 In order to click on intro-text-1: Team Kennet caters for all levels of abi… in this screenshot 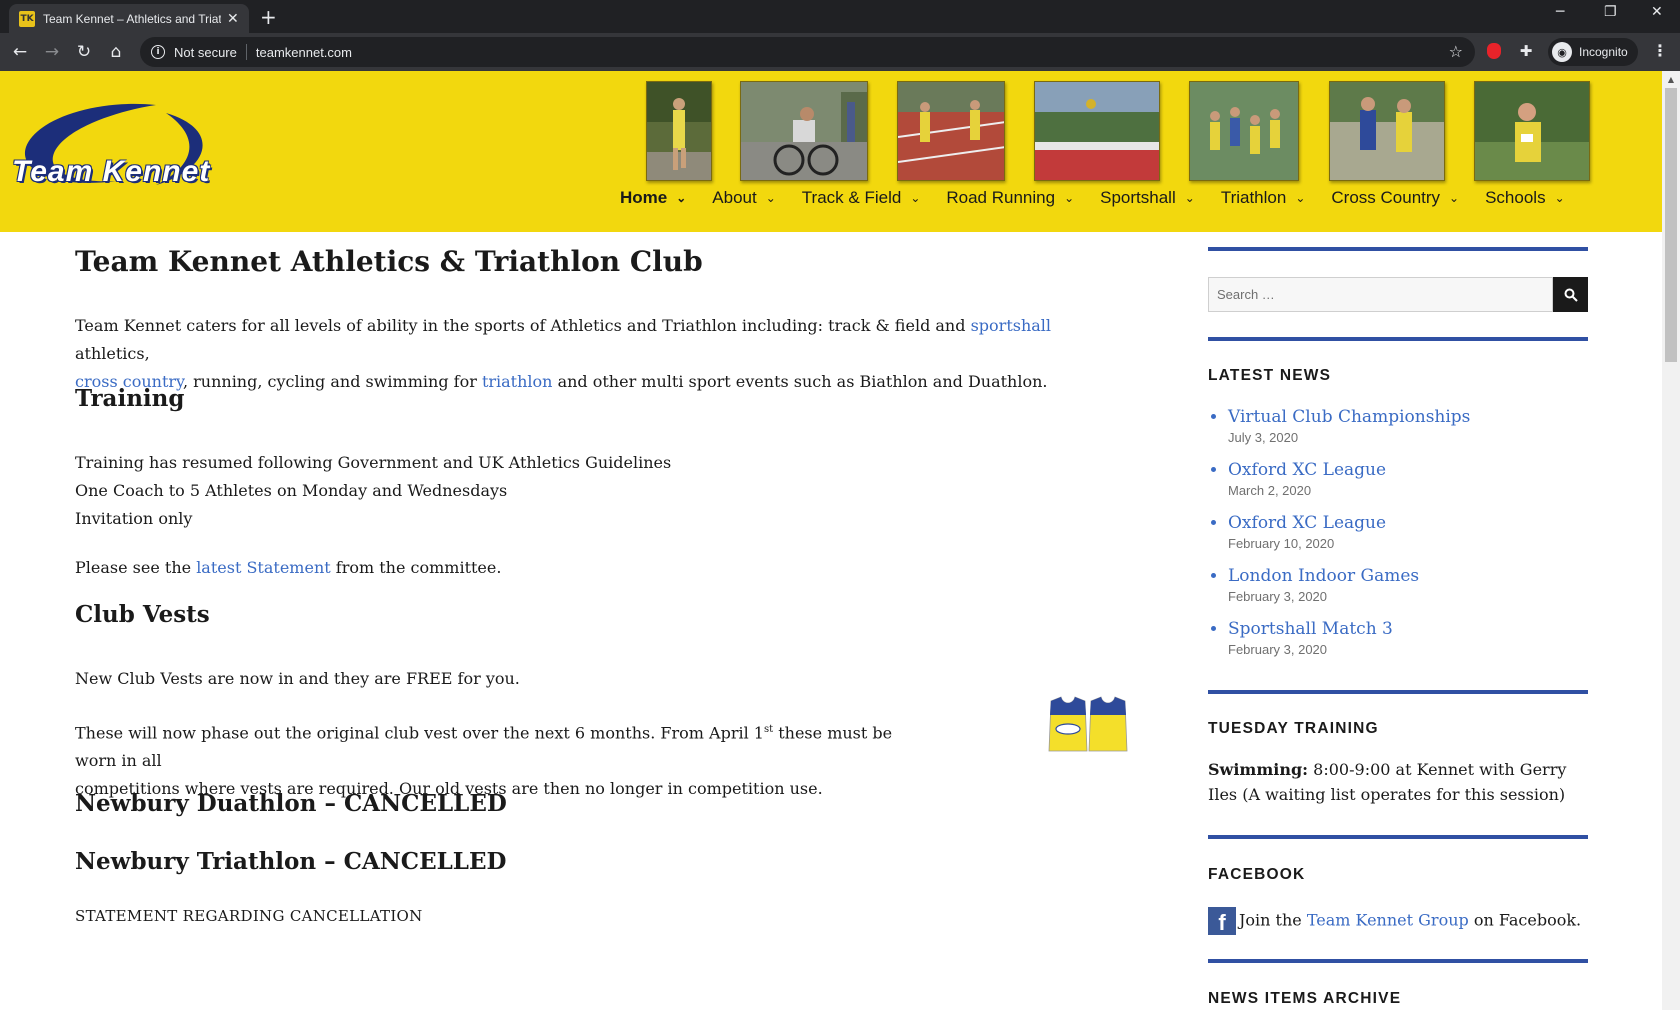, I will do `click(520, 325)`.